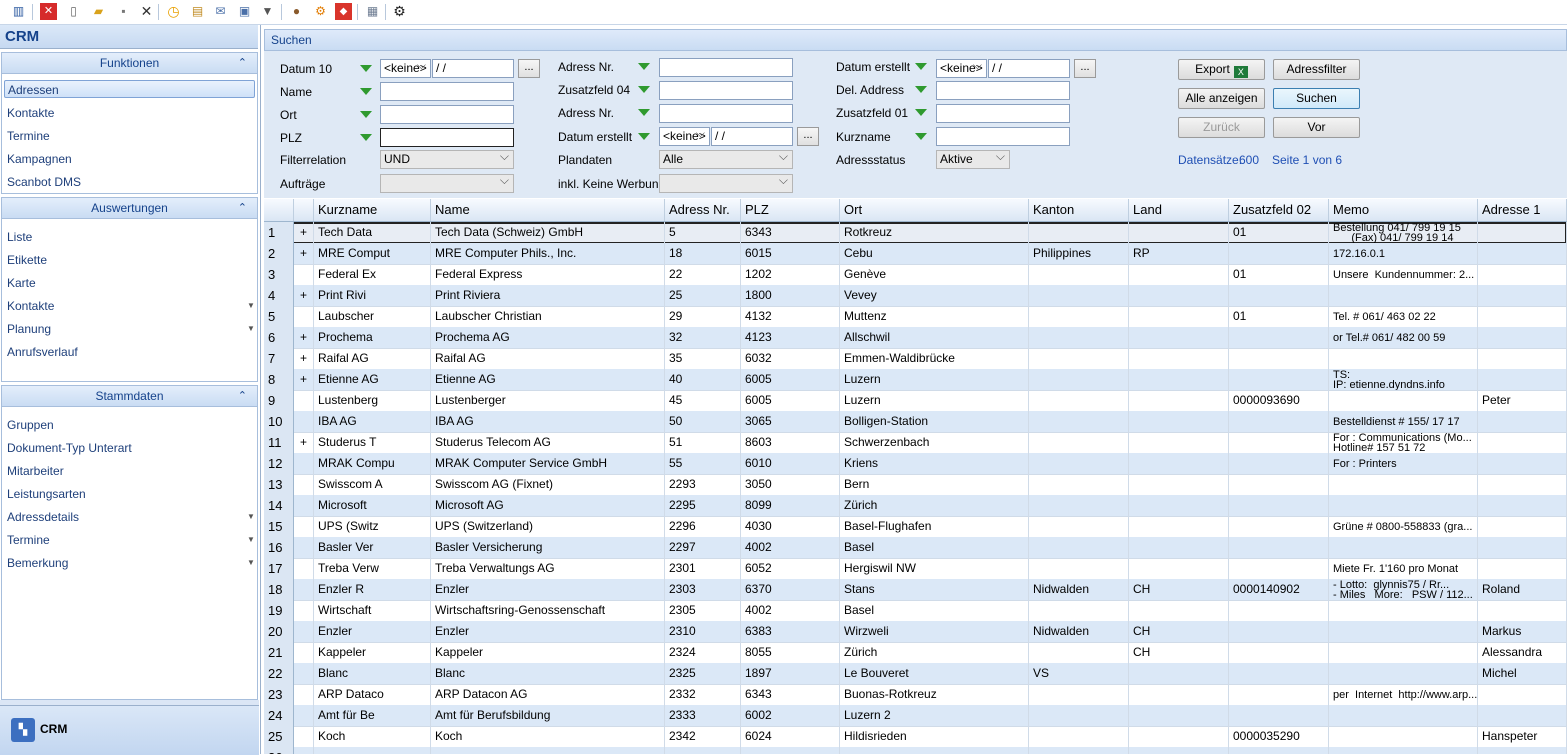 The width and height of the screenshot is (1567, 755). Describe the element at coordinates (372, 673) in the screenshot. I see `cell-kurzname: Blanc` at that location.